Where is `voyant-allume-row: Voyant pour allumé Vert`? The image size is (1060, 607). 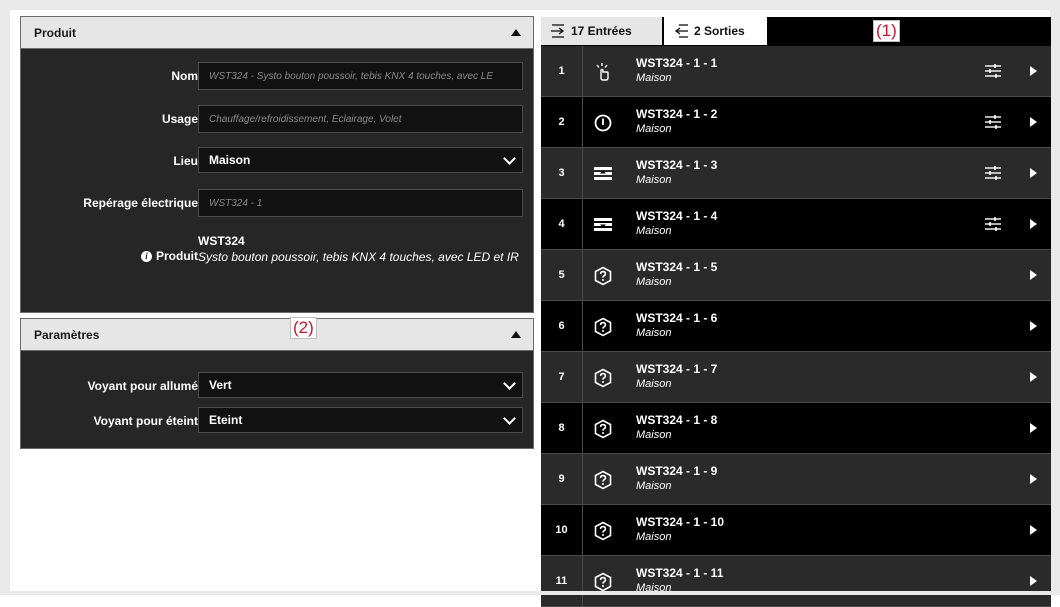
voyant-allume-row: Voyant pour allumé Vert is located at coordinates (277, 386).